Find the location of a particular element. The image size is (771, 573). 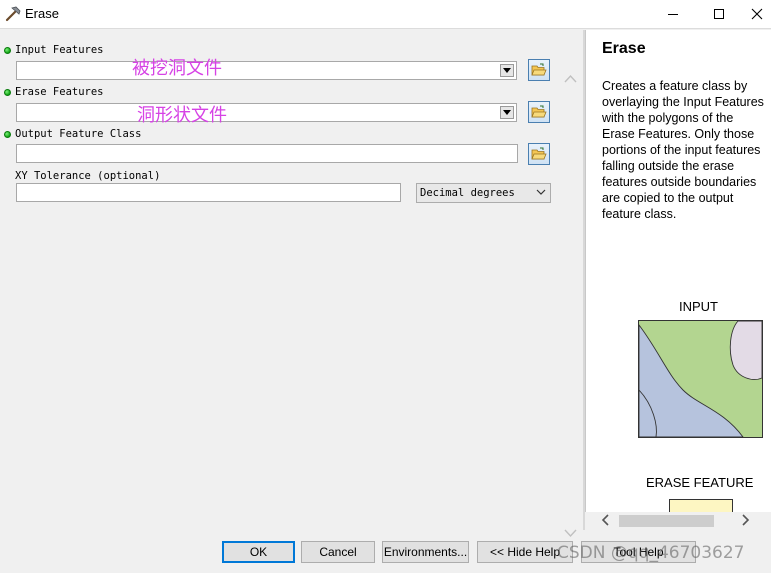

erase-features-combo is located at coordinates (266, 112).